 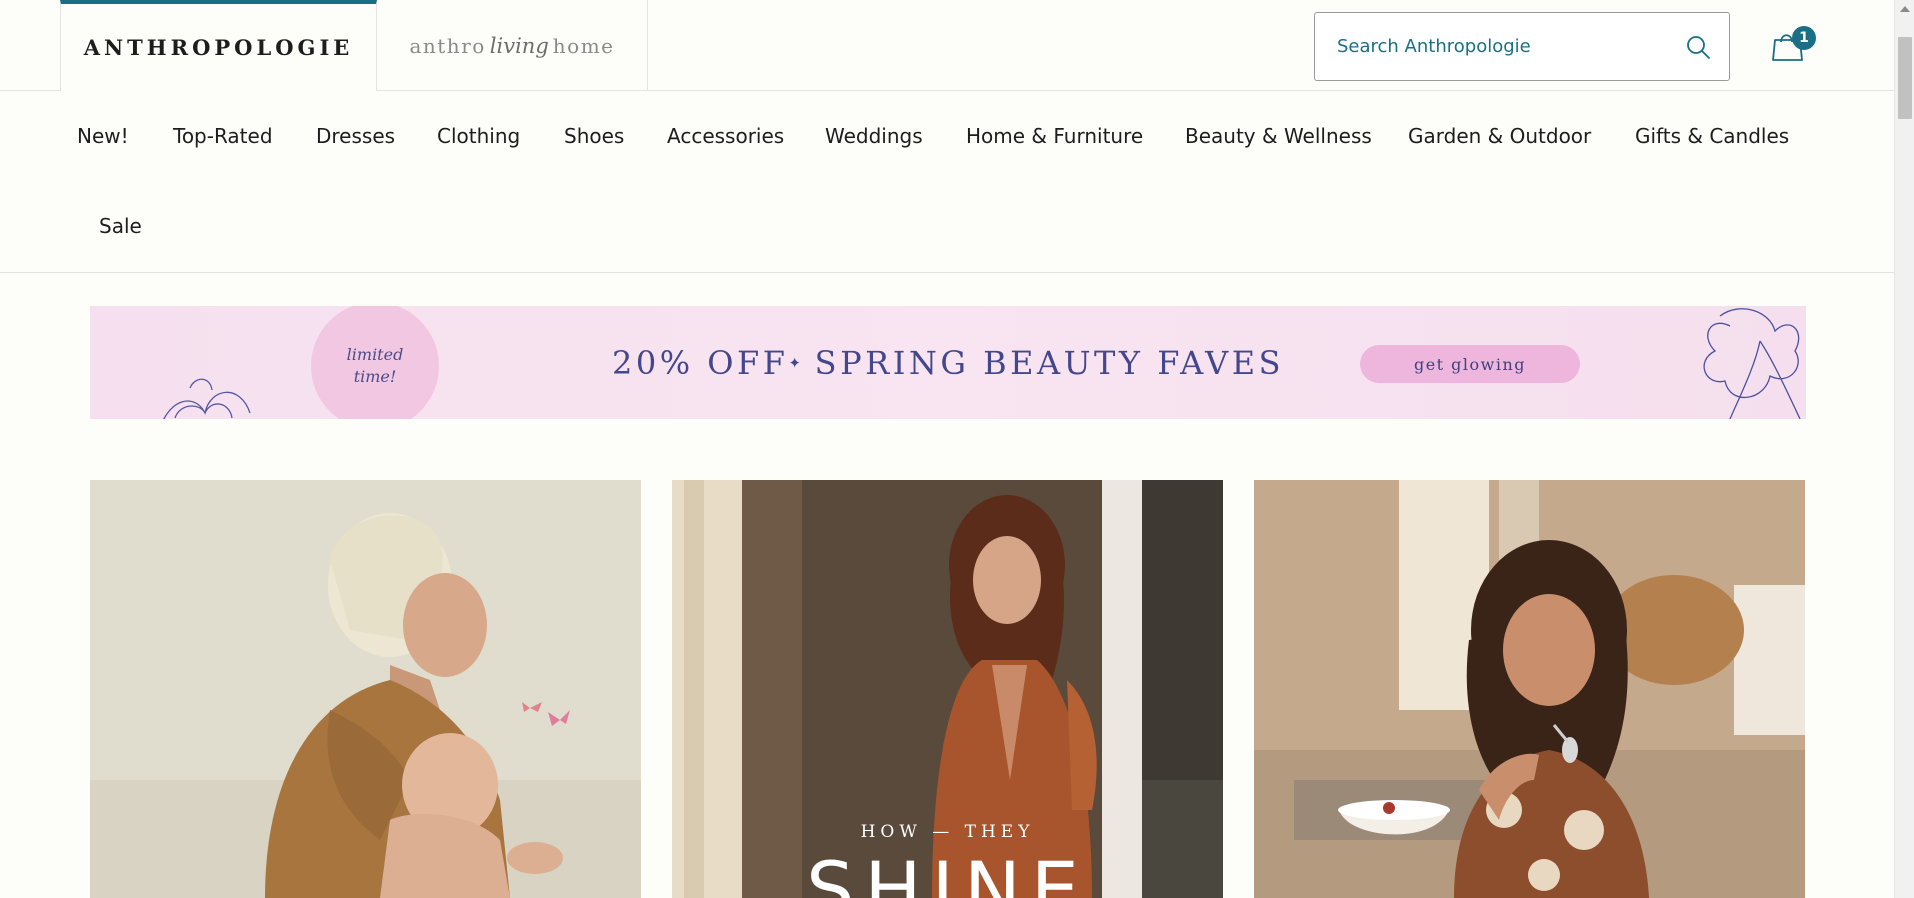 What do you see at coordinates (583, 45) in the screenshot?
I see `anthroliving-logo-part2: home` at bounding box center [583, 45].